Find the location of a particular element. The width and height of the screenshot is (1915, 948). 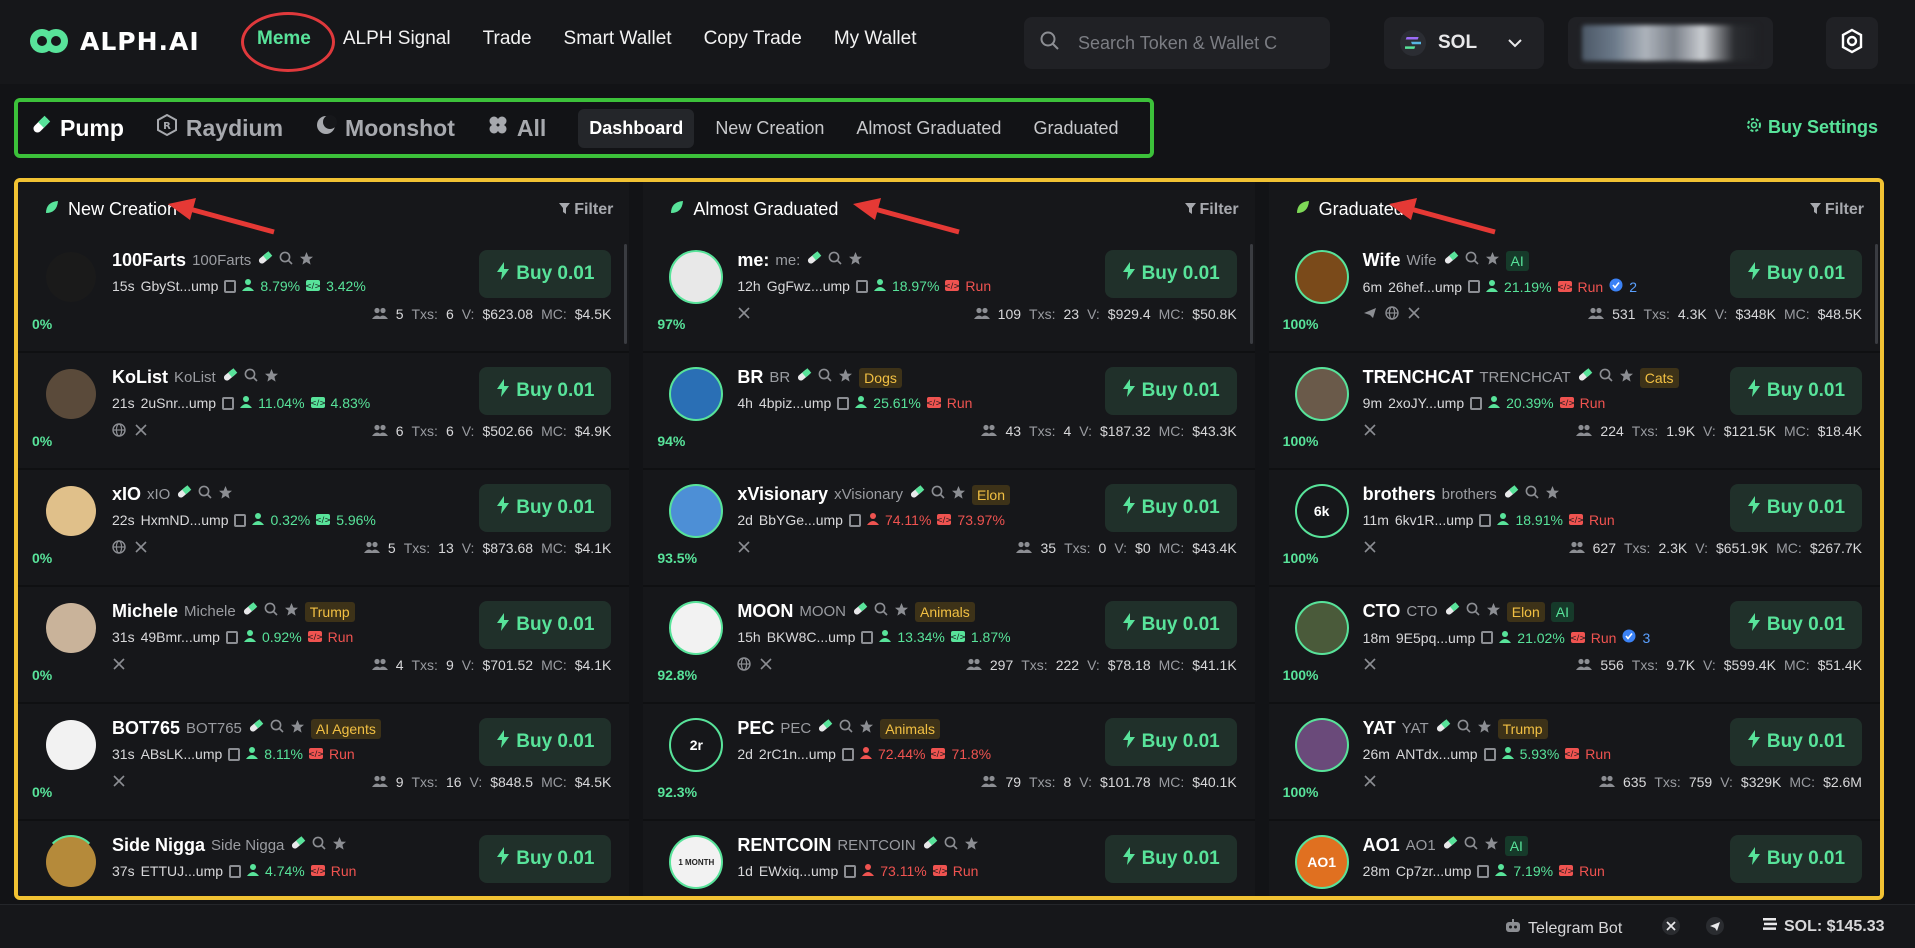

token-name: xVisionary is located at coordinates (782, 494).